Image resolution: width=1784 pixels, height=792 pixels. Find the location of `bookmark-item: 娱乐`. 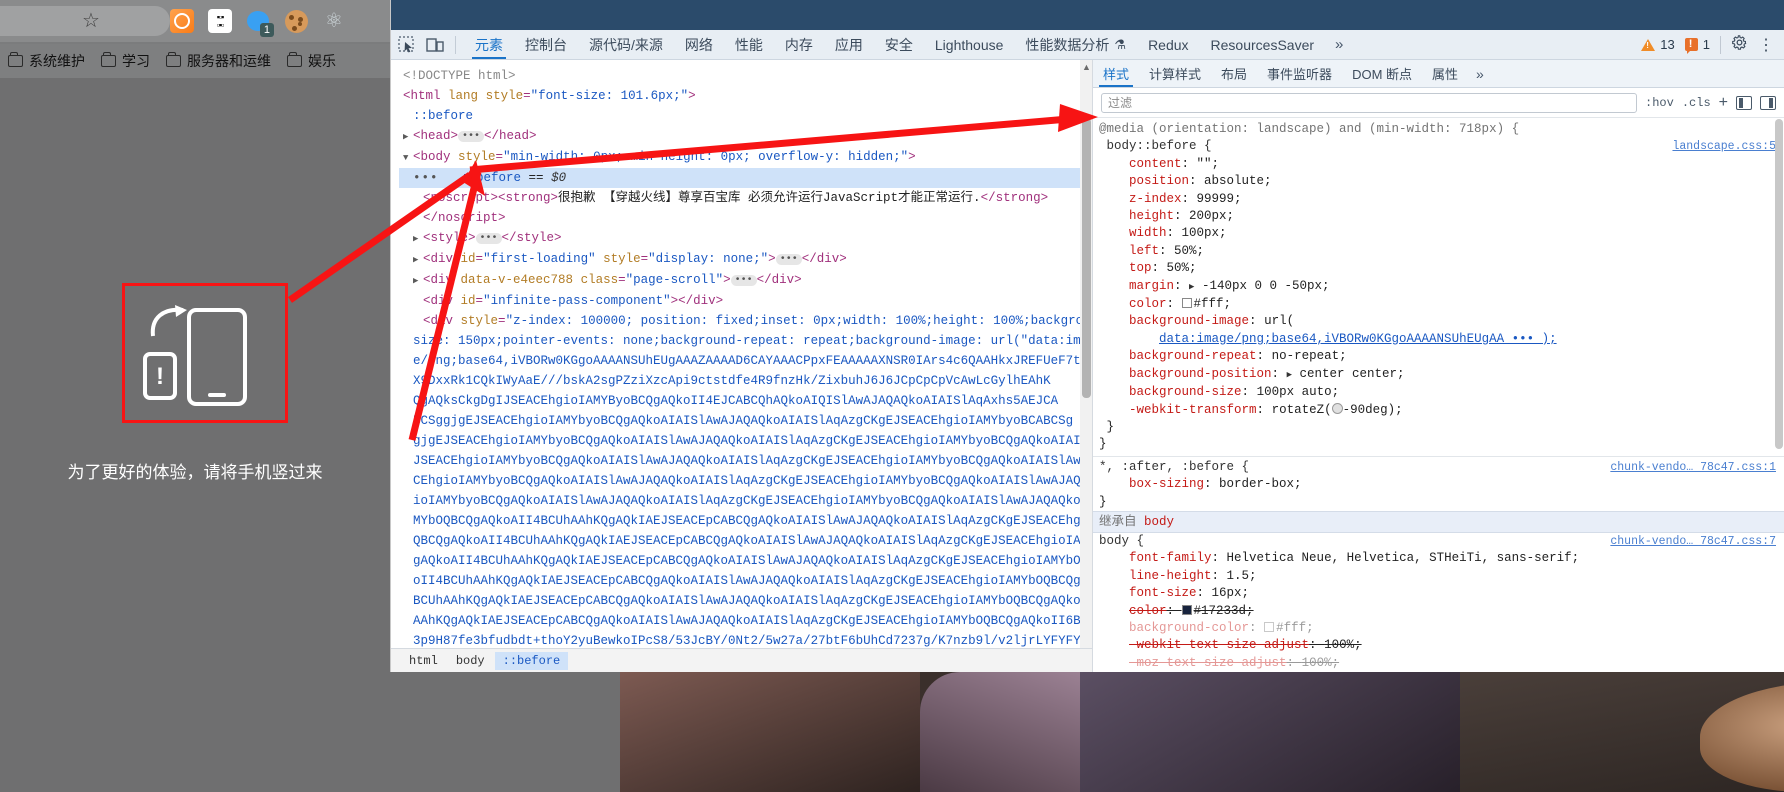

bookmark-item: 娱乐 is located at coordinates (311, 61).